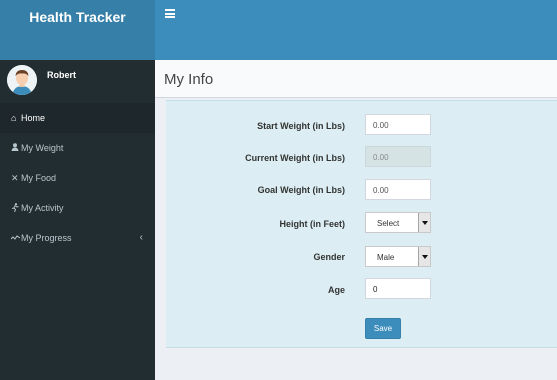 Image resolution: width=557 pixels, height=380 pixels. What do you see at coordinates (398, 124) in the screenshot?
I see `start-weight-input: 0.00` at bounding box center [398, 124].